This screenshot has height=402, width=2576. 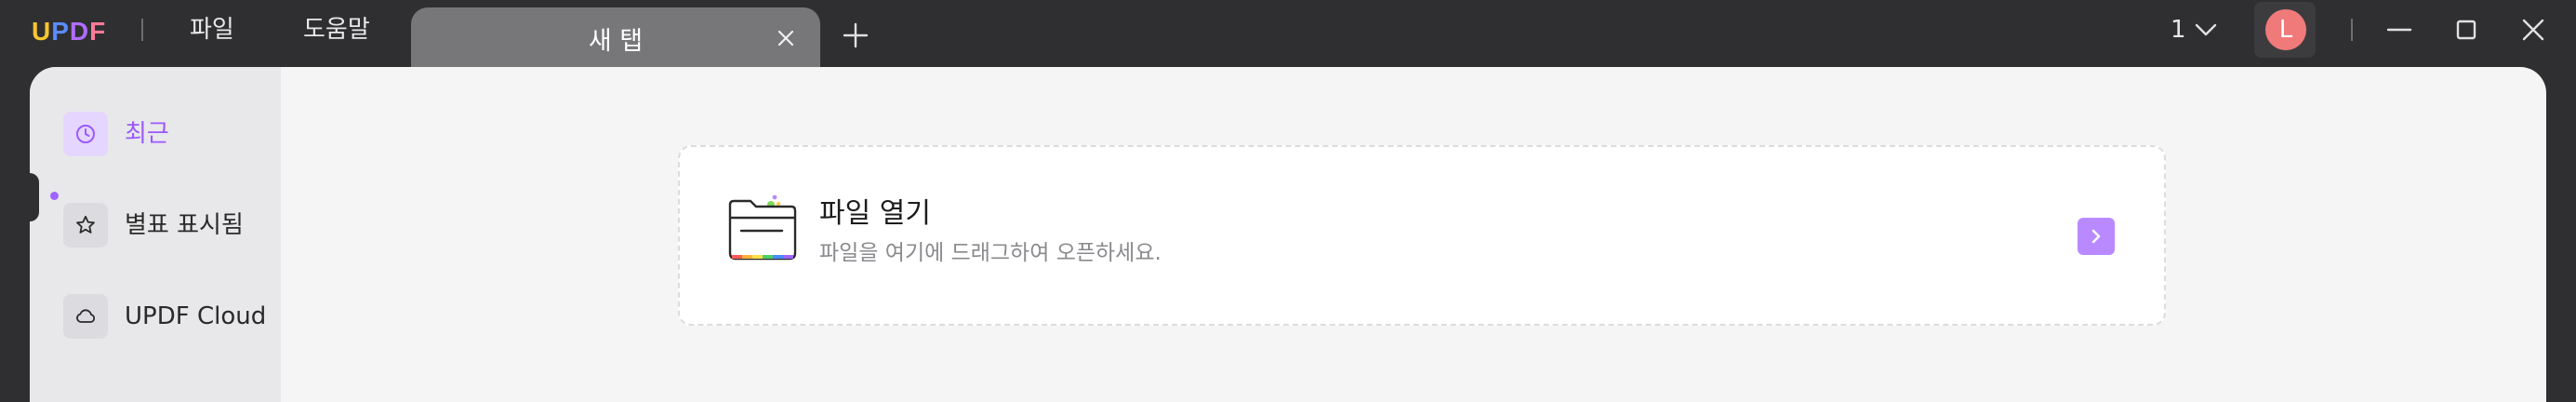 I want to click on sidebar-item-label: 별표 표시됨, so click(x=184, y=225).